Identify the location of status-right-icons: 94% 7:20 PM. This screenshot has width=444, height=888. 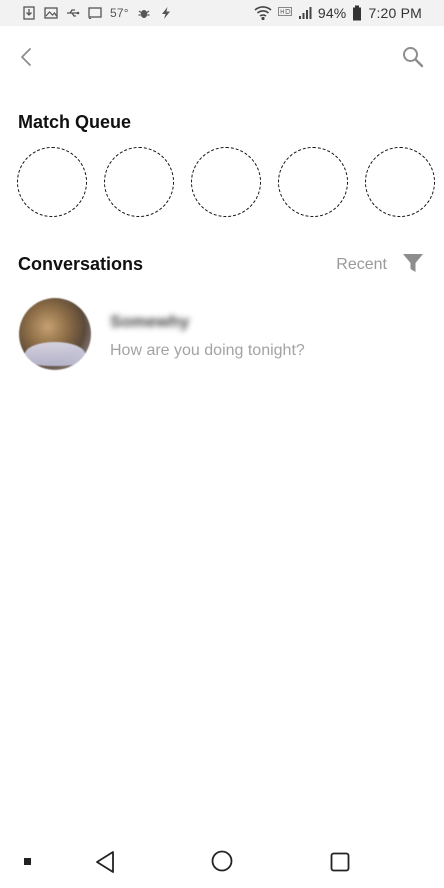
(338, 13).